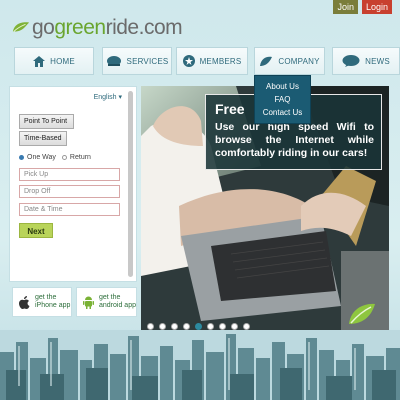 This screenshot has width=400, height=400. What do you see at coordinates (62, 61) in the screenshot?
I see `nav-home-label: HOME` at bounding box center [62, 61].